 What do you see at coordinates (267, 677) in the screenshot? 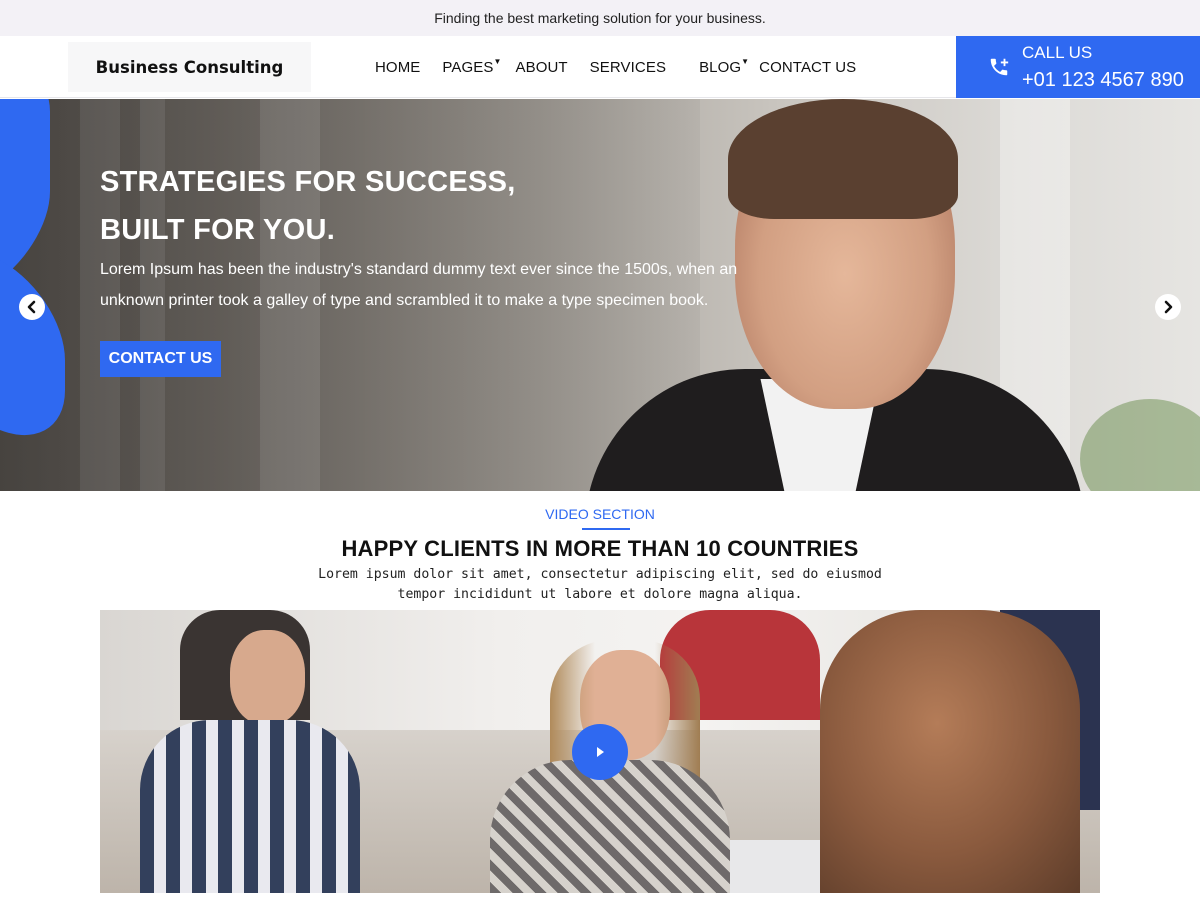
I see `video-person-face` at bounding box center [267, 677].